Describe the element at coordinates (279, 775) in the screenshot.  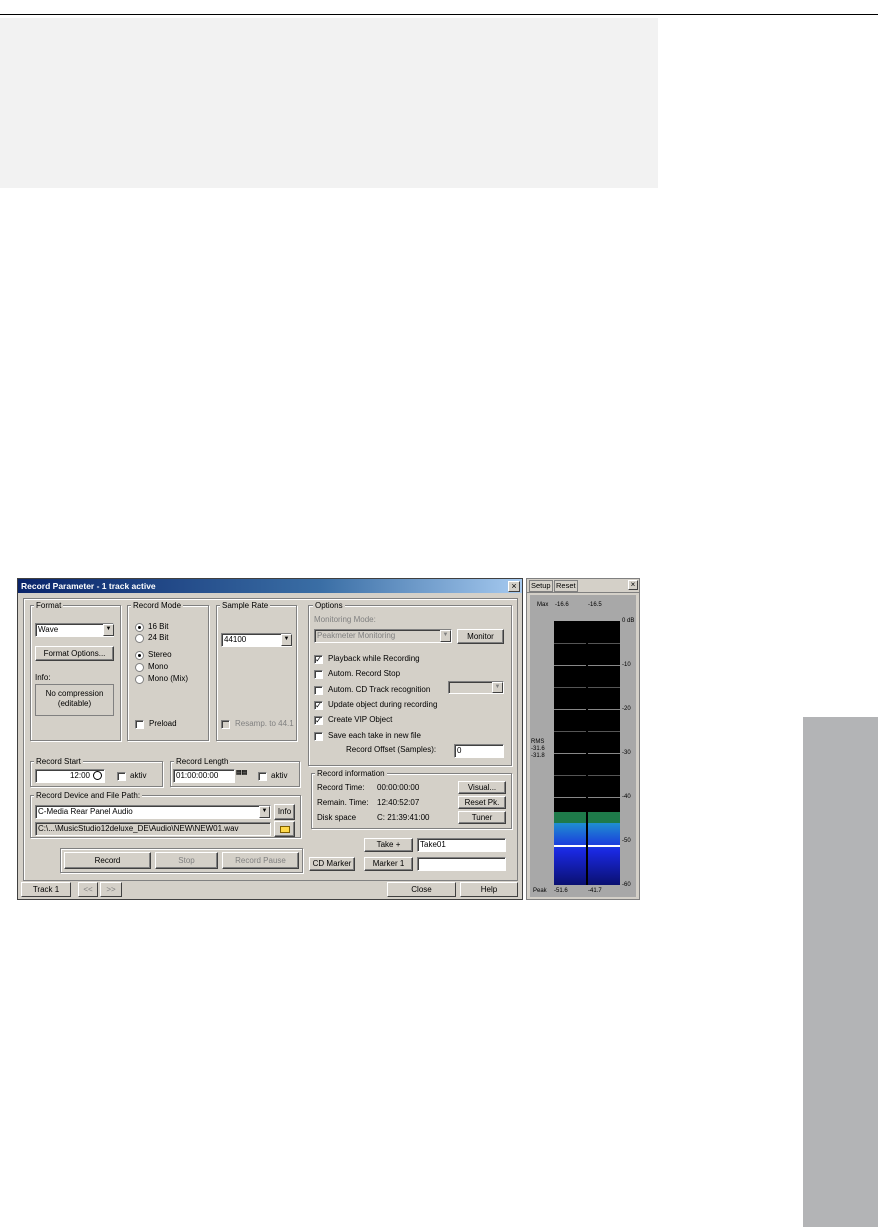
I see `record-length-aktiv-label: aktiv` at that location.